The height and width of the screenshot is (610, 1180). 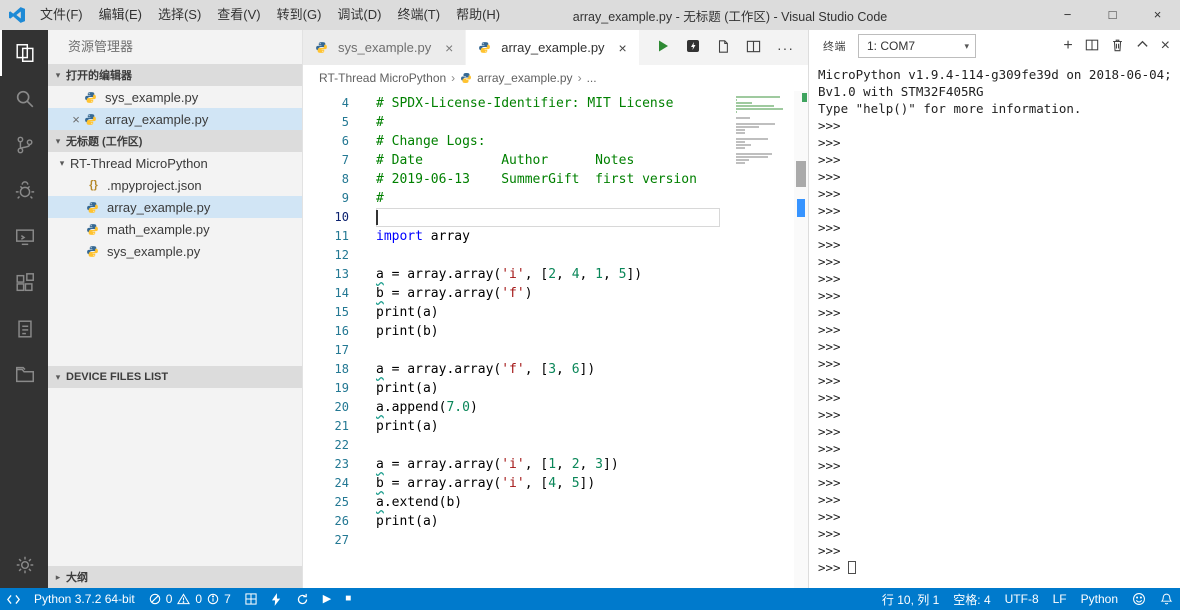 I want to click on sync-files-button, so click(x=302, y=599).